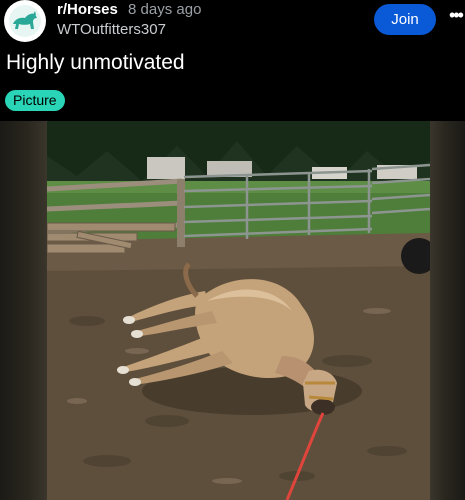  What do you see at coordinates (95, 63) in the screenshot?
I see `post-title: Highly unmotivated` at bounding box center [95, 63].